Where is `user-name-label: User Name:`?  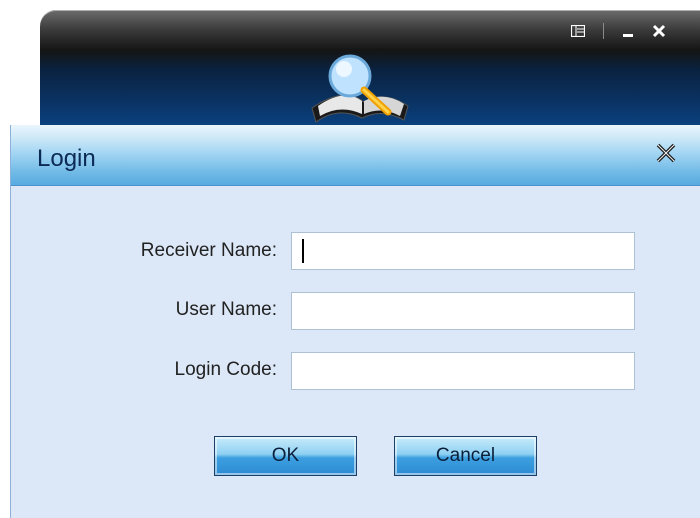 user-name-label: User Name: is located at coordinates (226, 309).